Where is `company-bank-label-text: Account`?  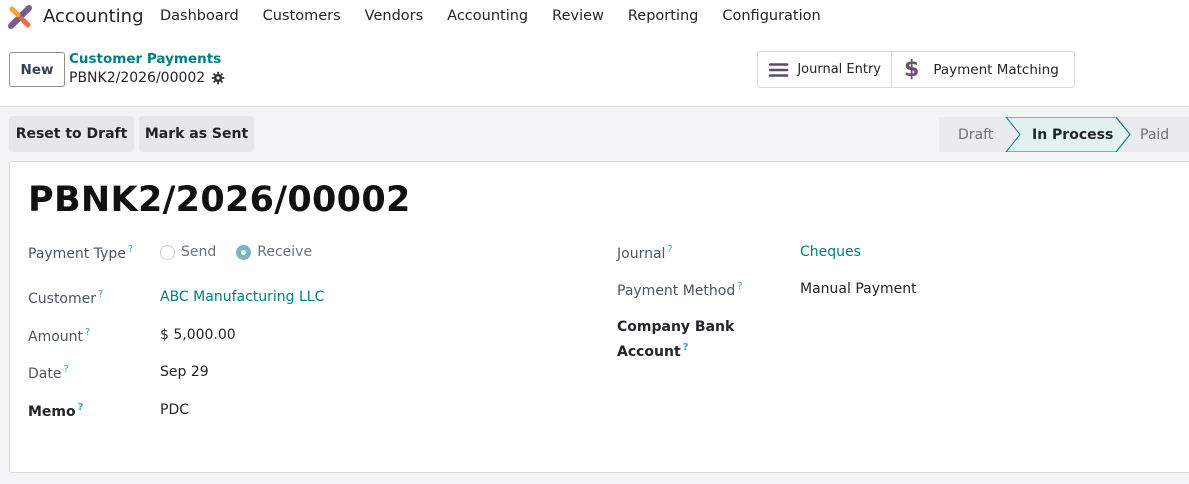 company-bank-label-text: Account is located at coordinates (649, 352).